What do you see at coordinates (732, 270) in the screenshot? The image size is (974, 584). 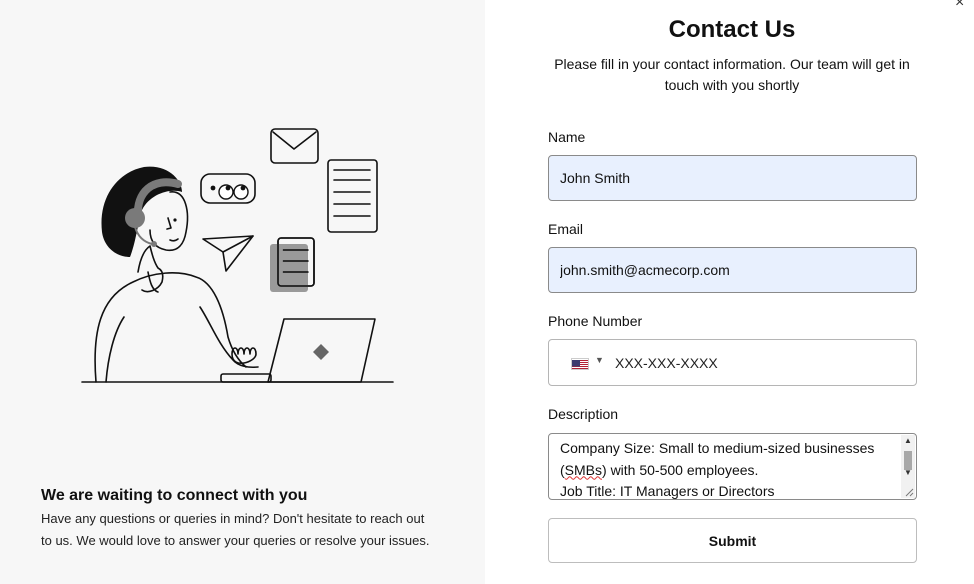 I see `email-field` at bounding box center [732, 270].